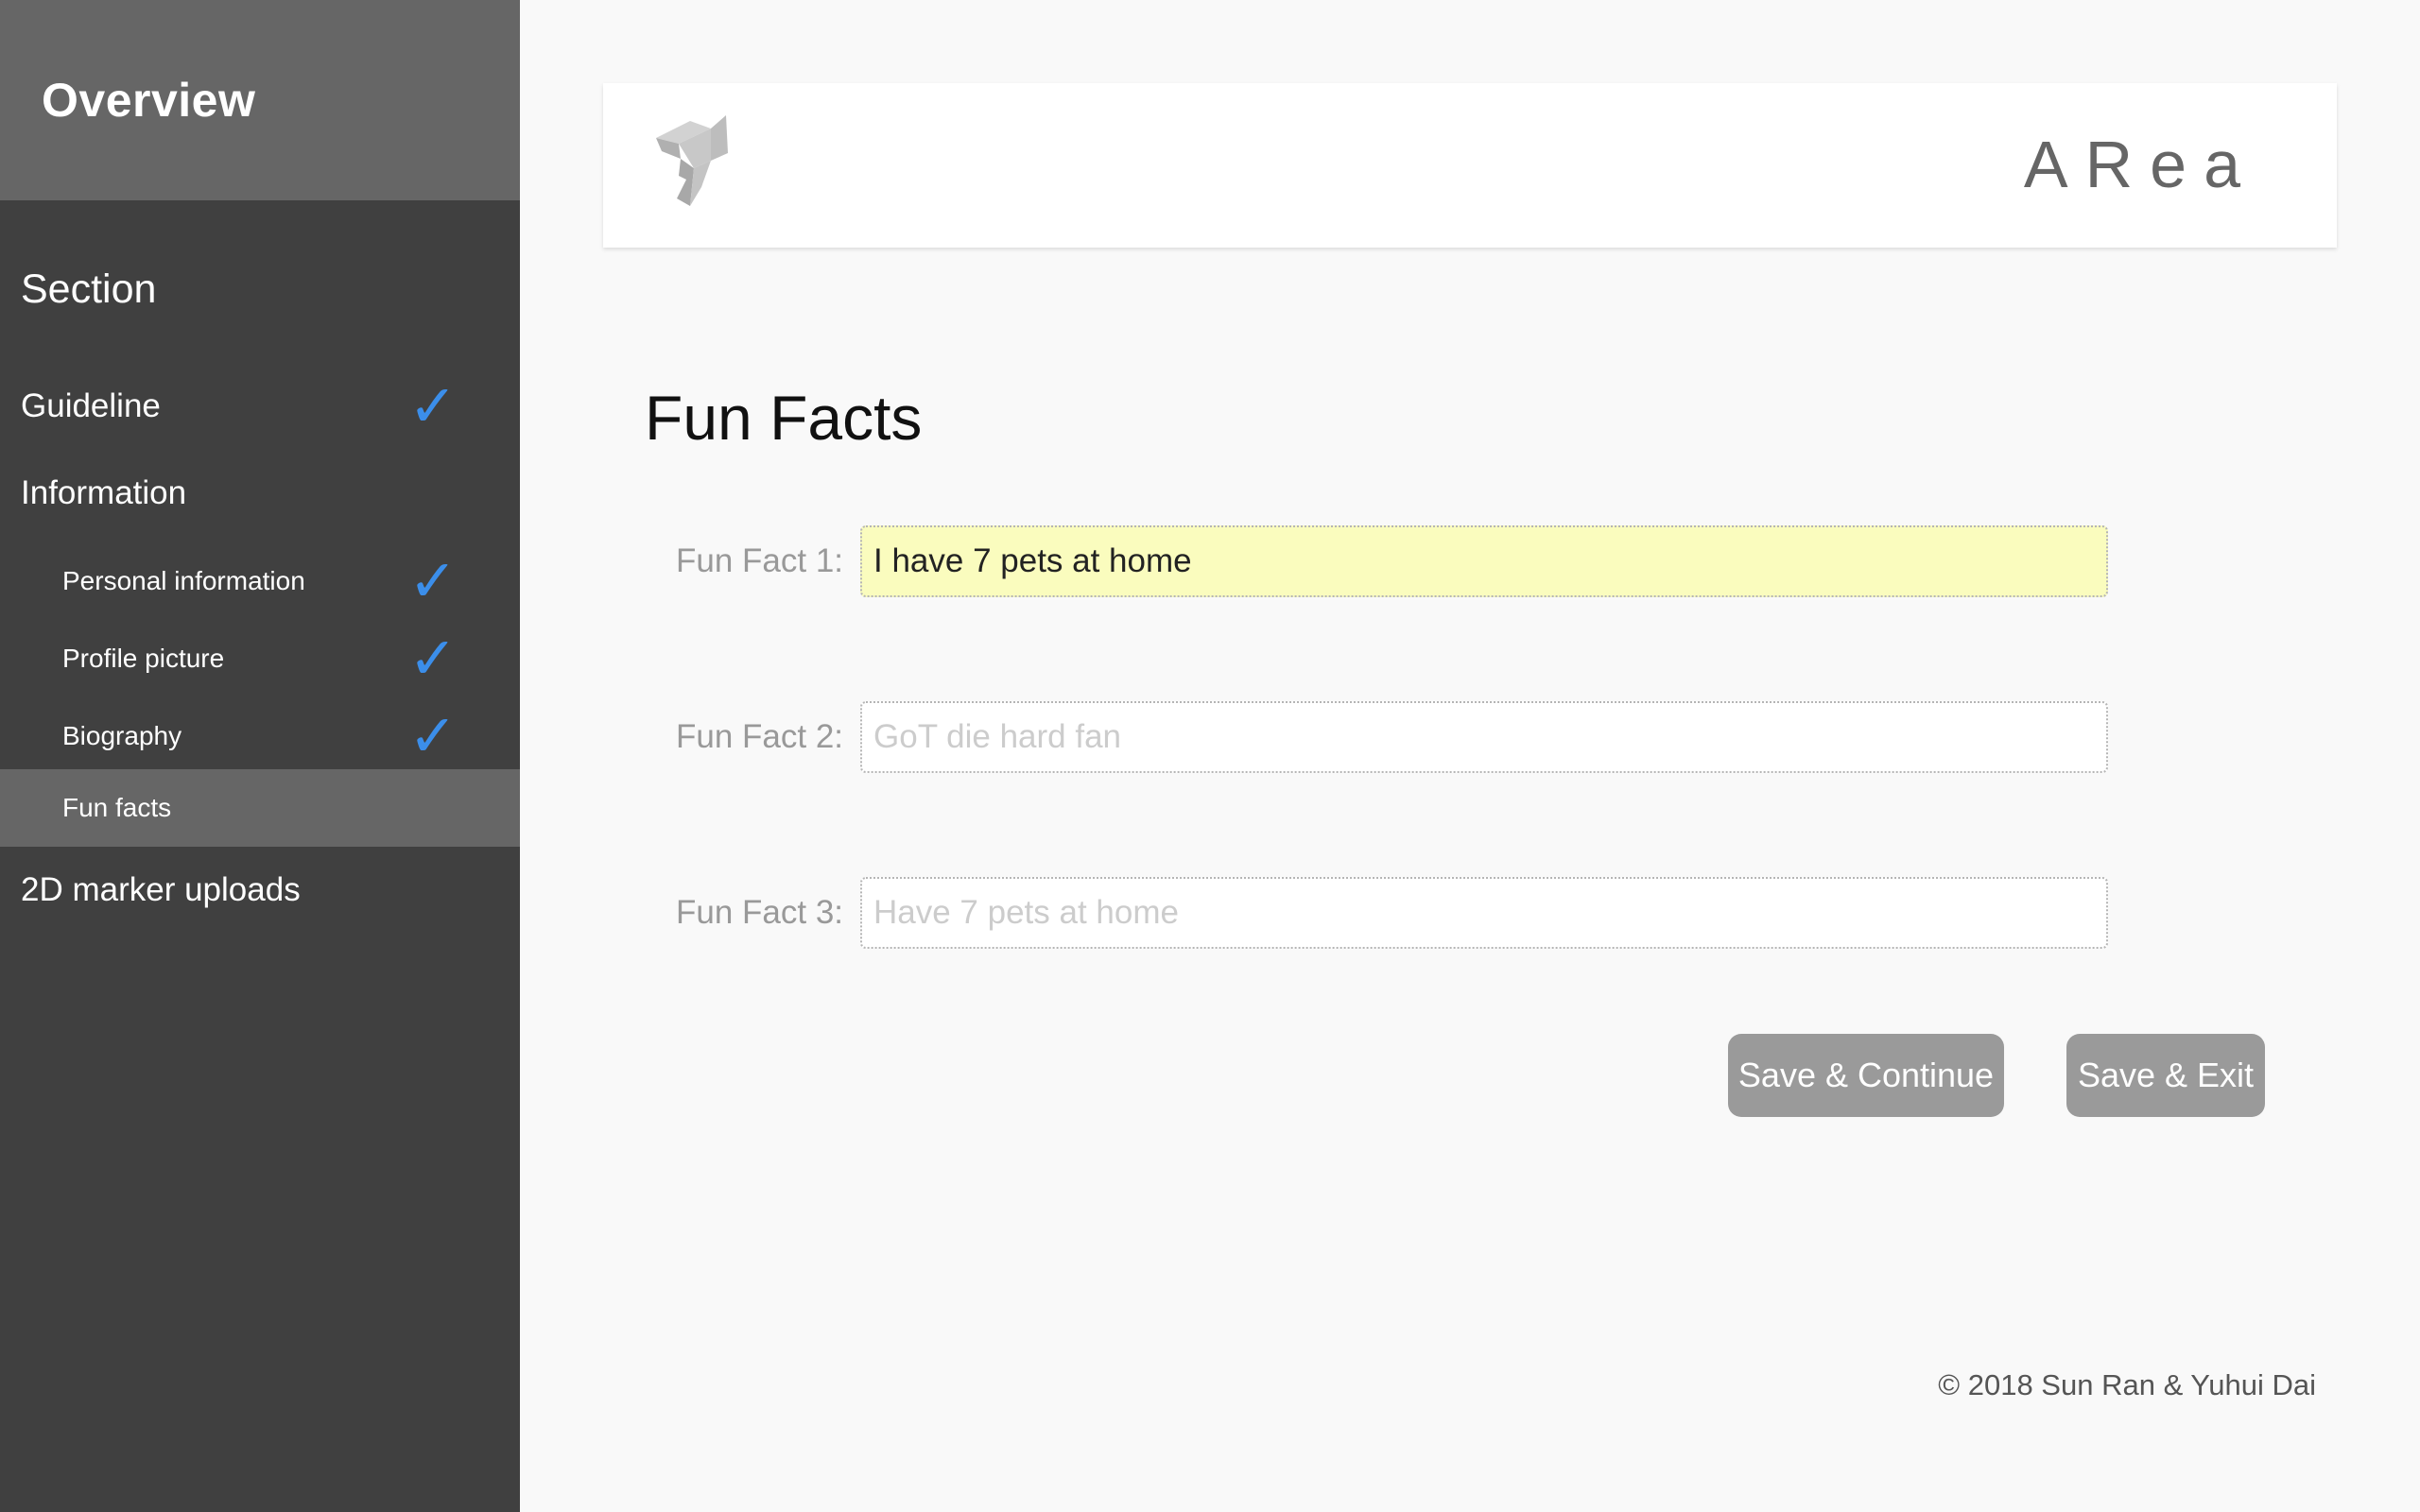 Image resolution: width=2420 pixels, height=1512 pixels. Describe the element at coordinates (1484, 561) in the screenshot. I see `fun-fact-1-input` at that location.